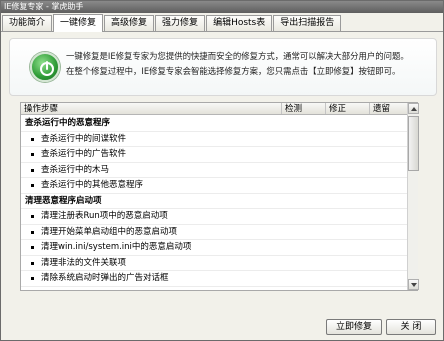 This screenshot has height=341, width=444. Describe the element at coordinates (214, 139) in the screenshot. I see `list-item: 查杀运行中的间谍软件` at that location.